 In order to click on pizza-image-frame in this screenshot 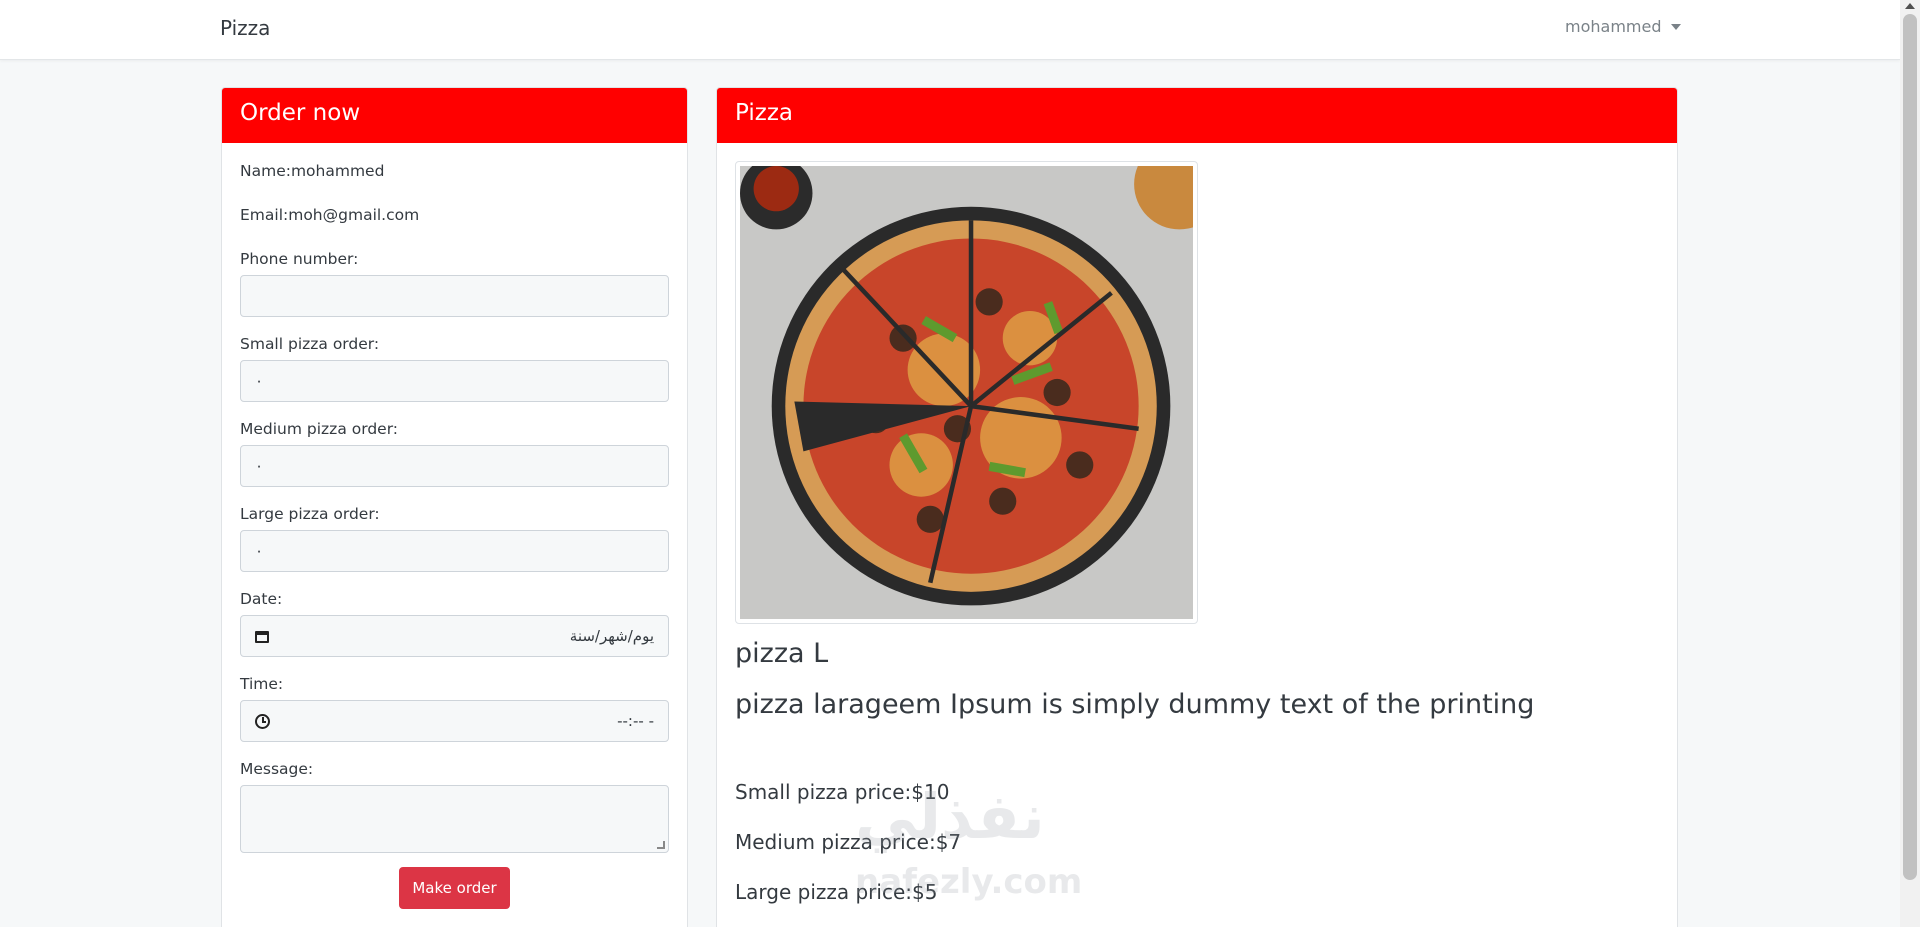, I will do `click(966, 392)`.